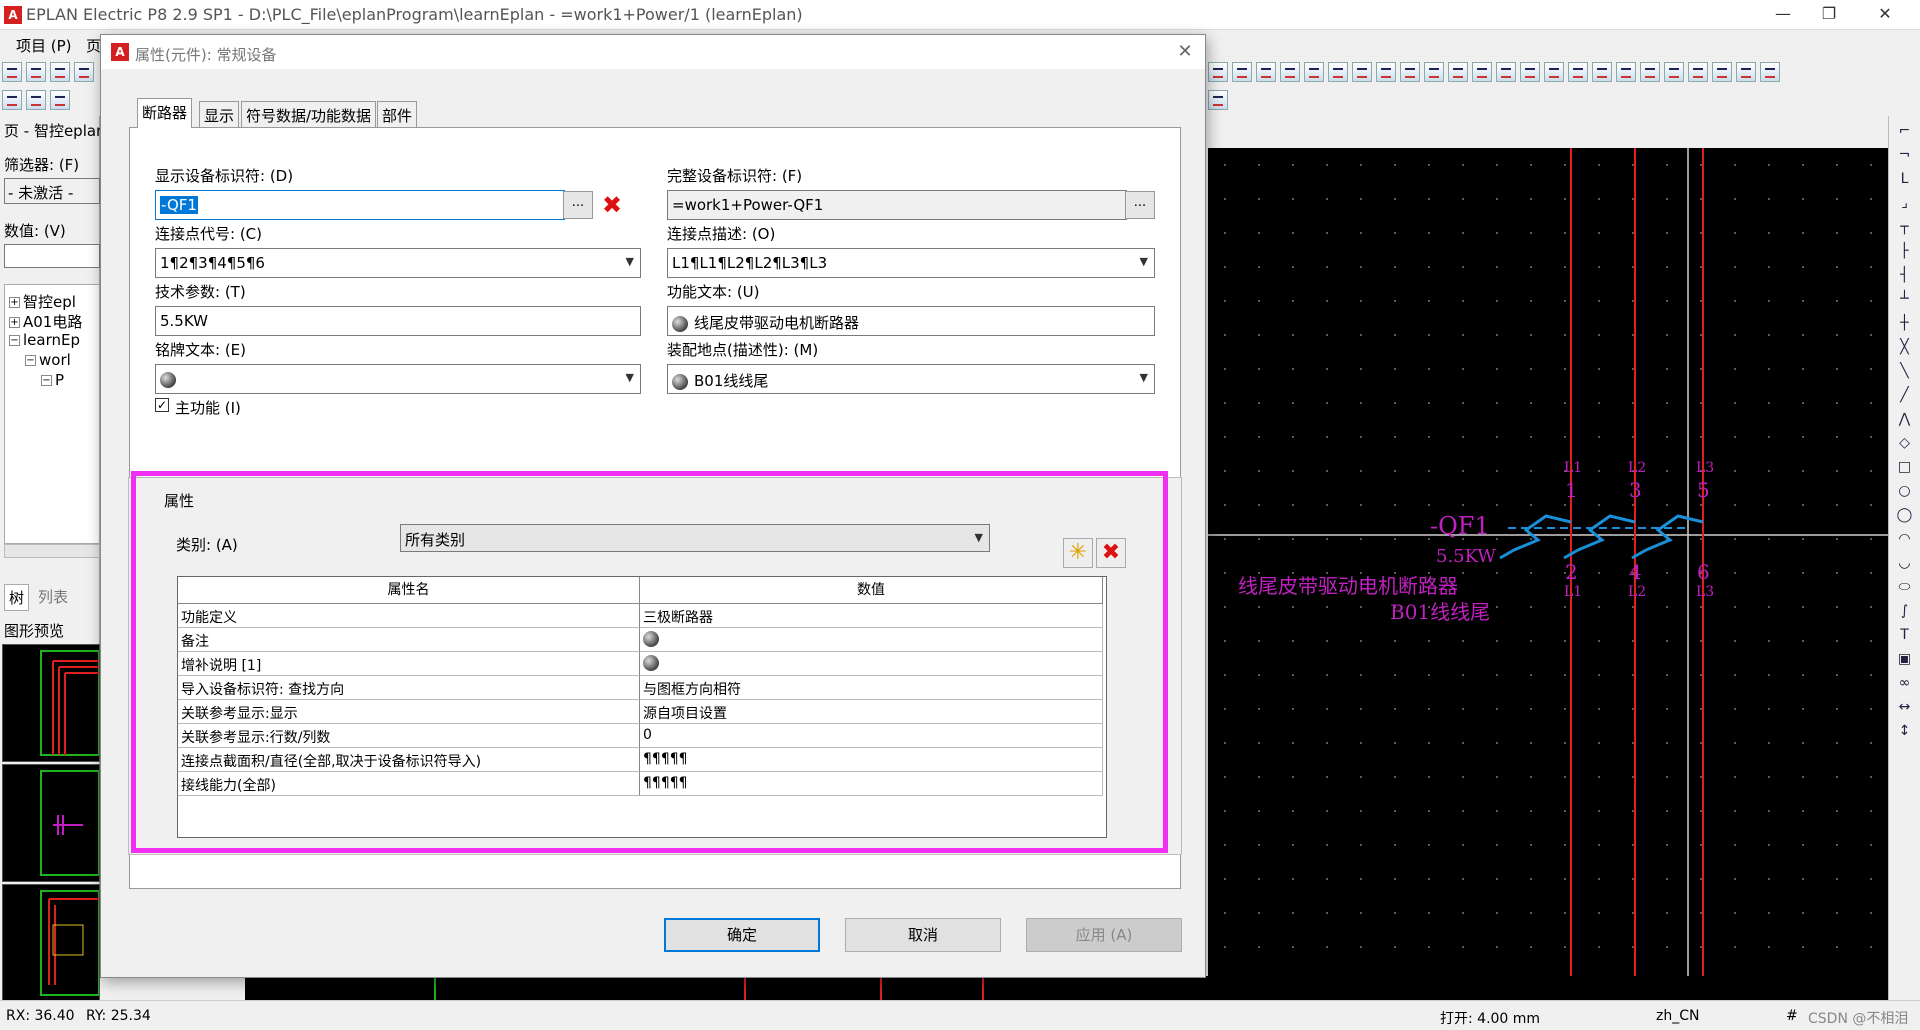 Image resolution: width=1920 pixels, height=1030 pixels. I want to click on tree-node: + A01电路, so click(52, 321).